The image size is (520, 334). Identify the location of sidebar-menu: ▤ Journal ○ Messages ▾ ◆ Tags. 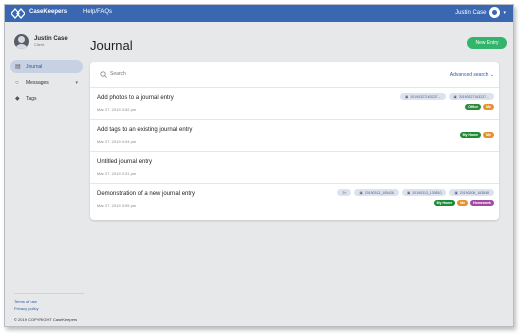
(46, 84).